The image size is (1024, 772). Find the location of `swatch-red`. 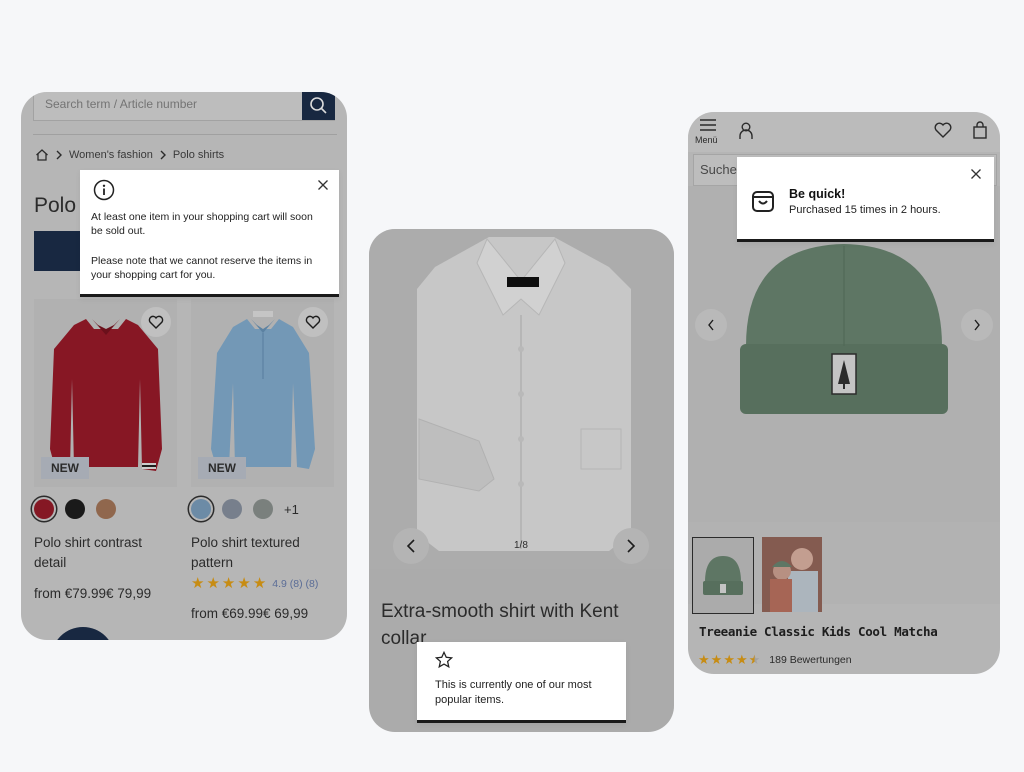

swatch-red is located at coordinates (44, 509).